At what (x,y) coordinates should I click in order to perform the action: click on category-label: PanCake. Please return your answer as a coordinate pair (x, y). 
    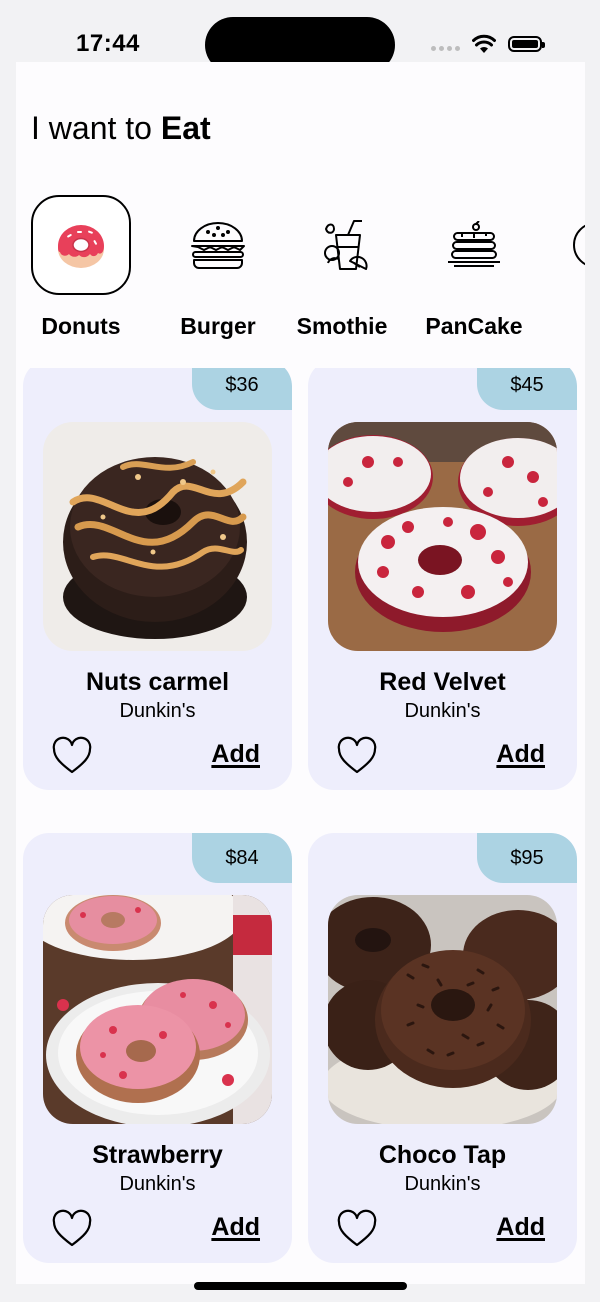
    Looking at the image, I should click on (474, 326).